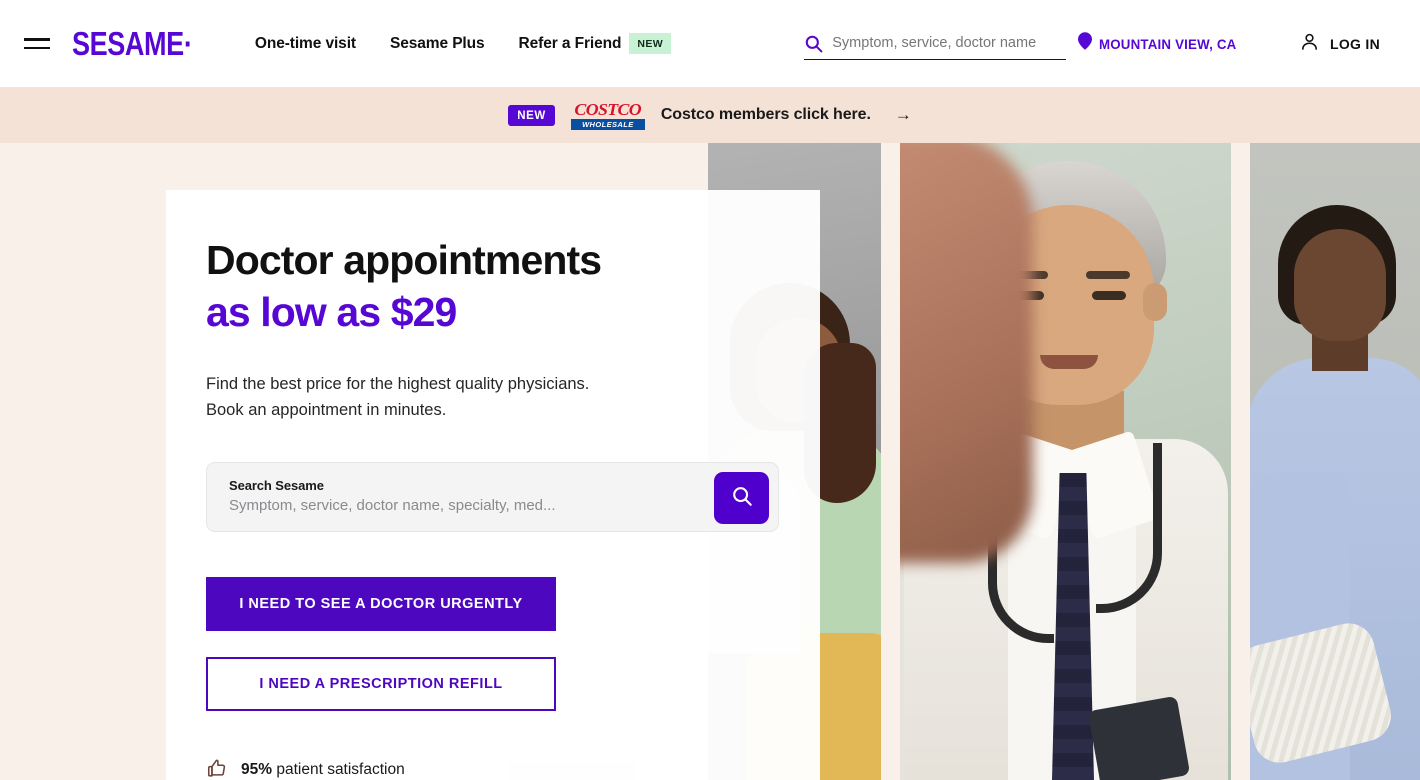  What do you see at coordinates (404, 260) in the screenshot?
I see `headline-line-1: Doctor appointments` at bounding box center [404, 260].